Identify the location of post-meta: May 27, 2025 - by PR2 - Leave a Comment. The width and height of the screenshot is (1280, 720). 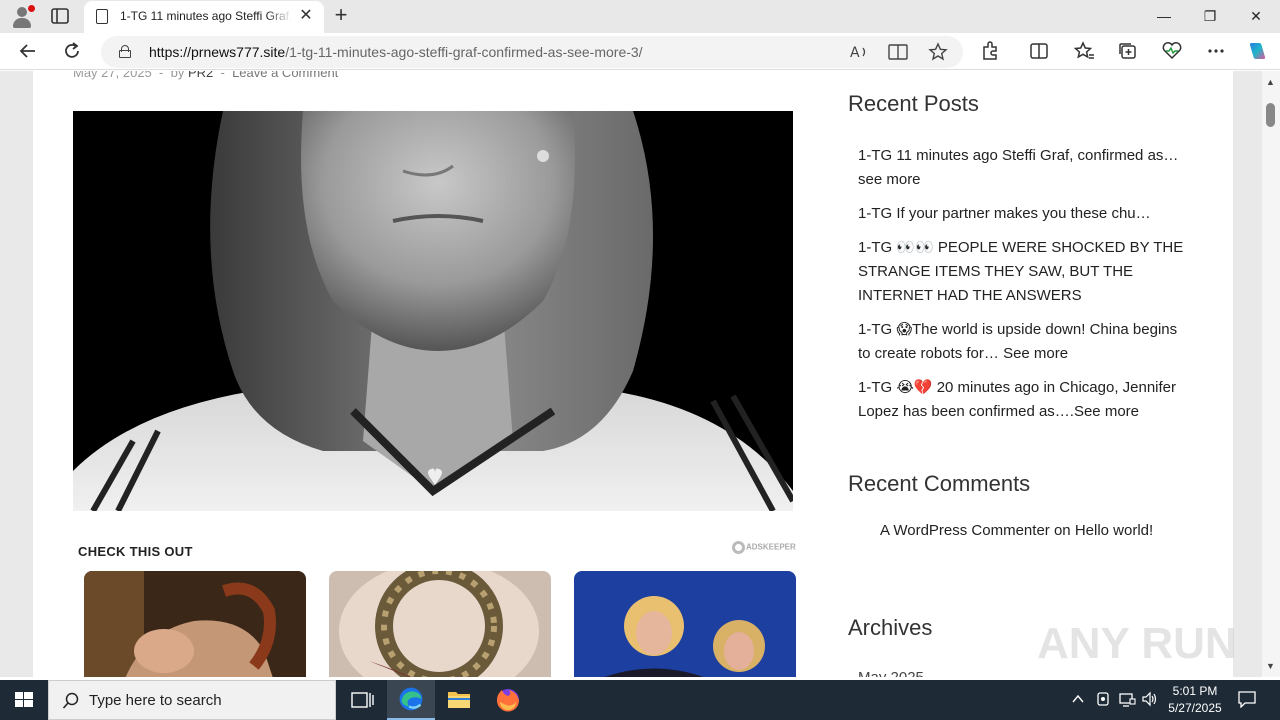
(205, 75).